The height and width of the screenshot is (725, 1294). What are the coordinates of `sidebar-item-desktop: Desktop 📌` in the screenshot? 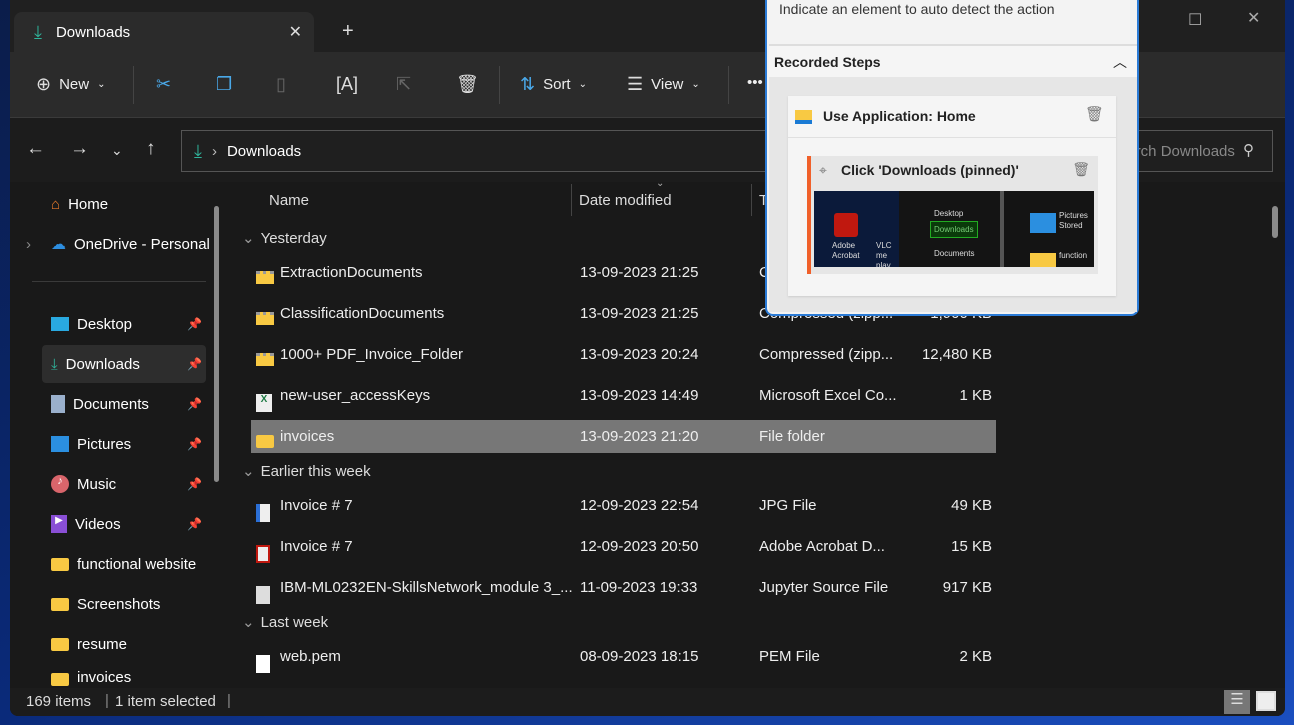 It's located at (124, 324).